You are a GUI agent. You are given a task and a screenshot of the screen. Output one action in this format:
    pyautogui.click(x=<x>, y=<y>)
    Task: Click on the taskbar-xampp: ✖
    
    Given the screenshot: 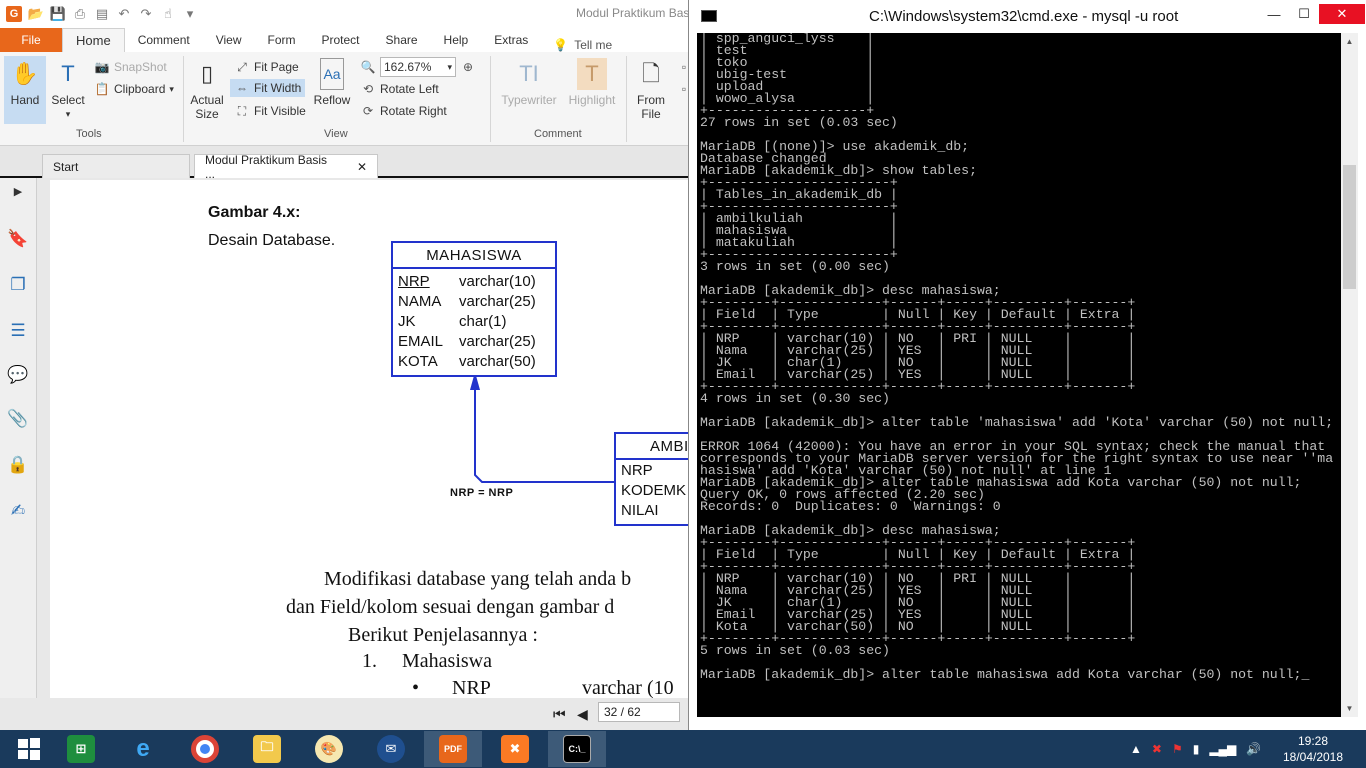 What is the action you would take?
    pyautogui.click(x=515, y=749)
    